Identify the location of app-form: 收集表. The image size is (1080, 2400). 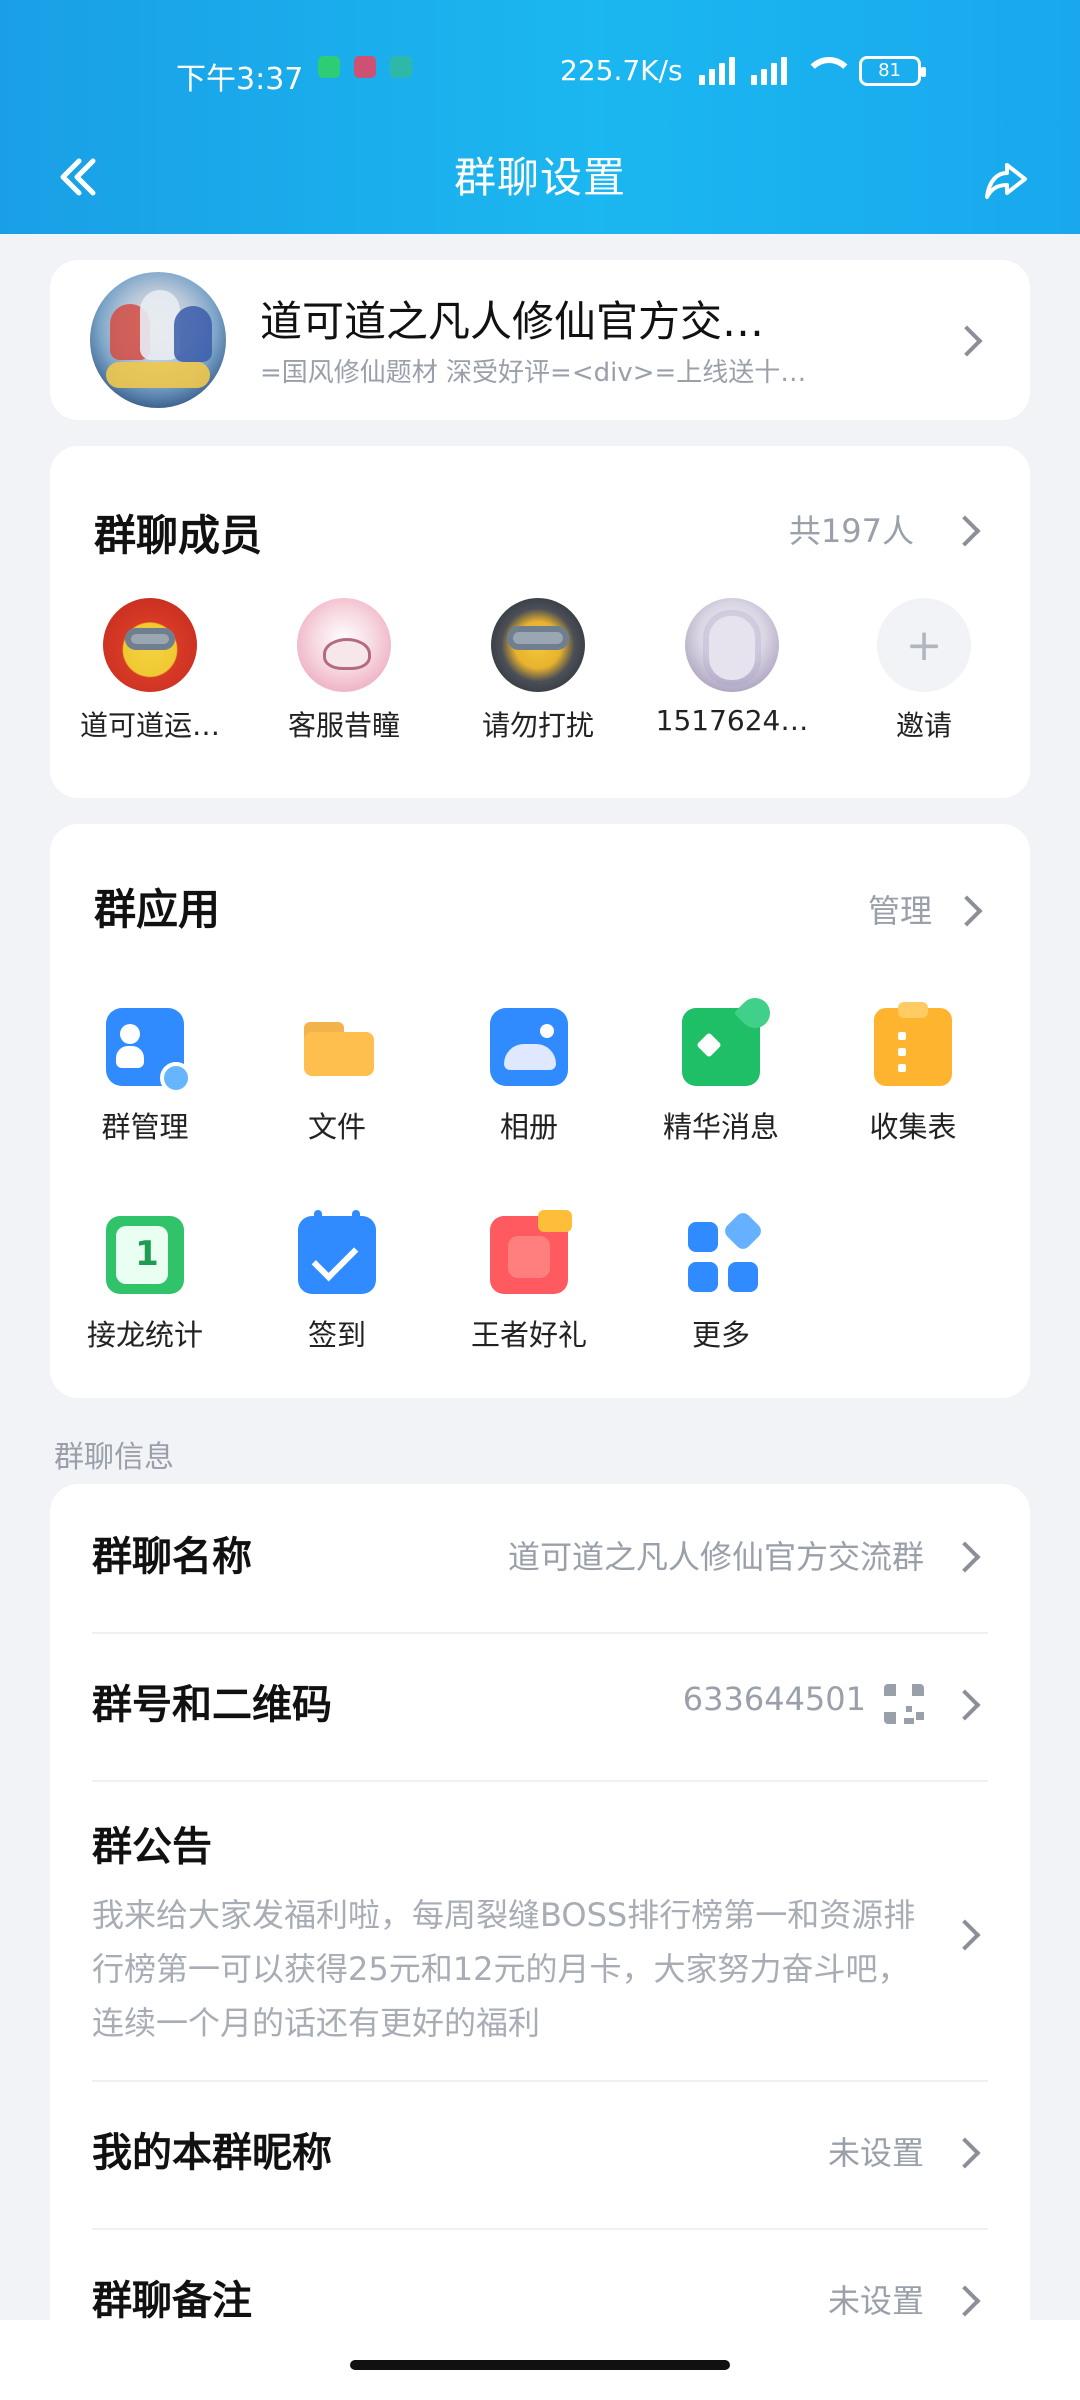
(913, 1074).